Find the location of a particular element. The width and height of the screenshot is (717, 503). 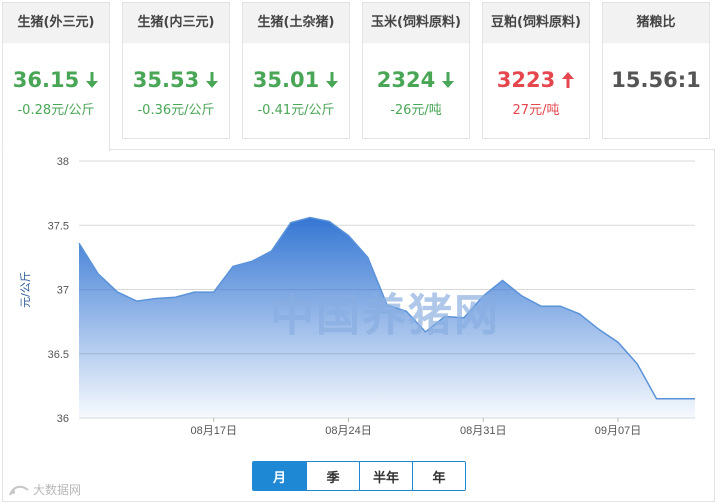

card-title: 生猪(土杂猪) is located at coordinates (296, 23).